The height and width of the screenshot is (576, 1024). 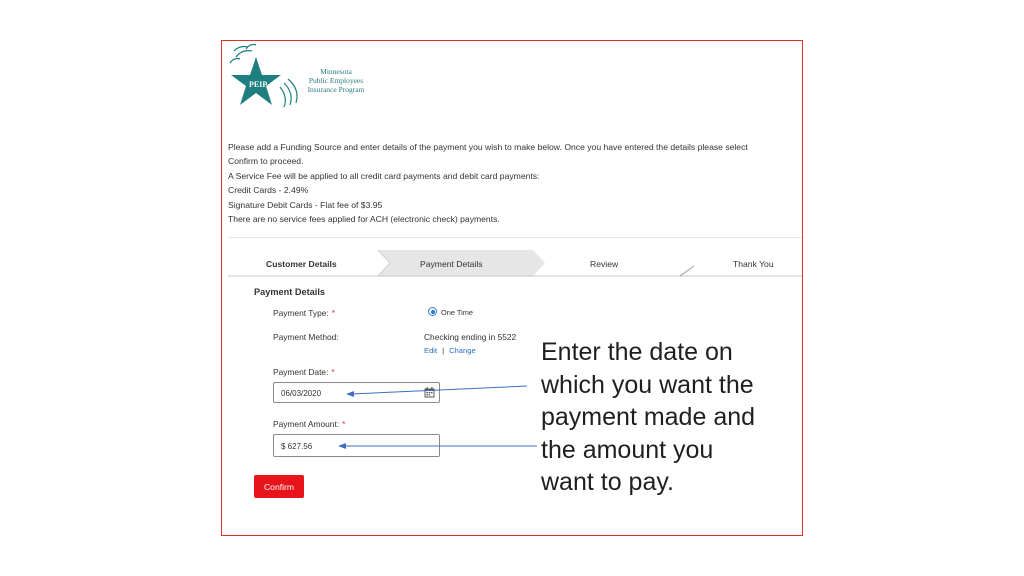 What do you see at coordinates (437, 417) in the screenshot?
I see `callout-arrows` at bounding box center [437, 417].